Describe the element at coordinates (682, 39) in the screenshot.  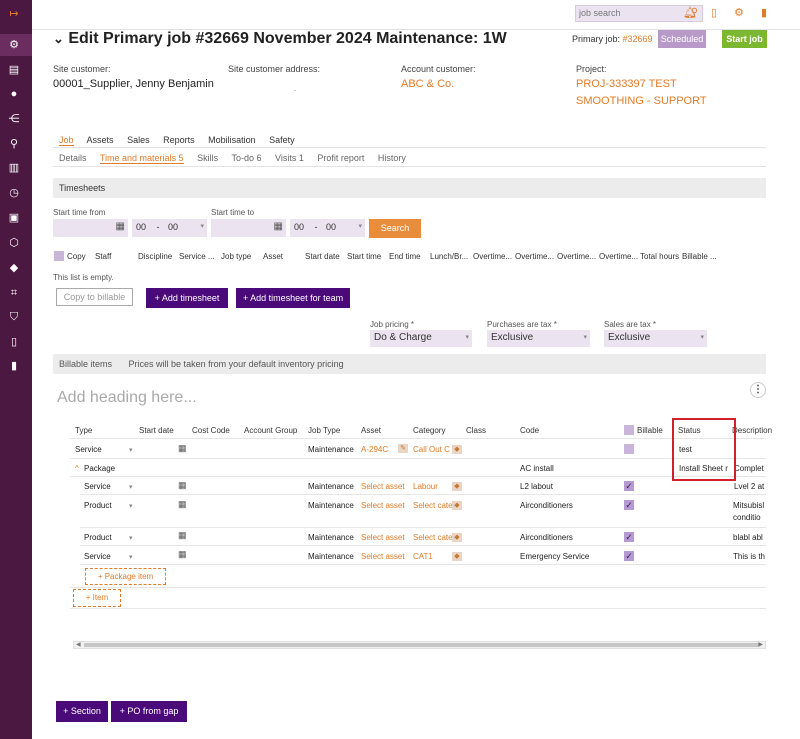
I see `scheduled-button: Scheduled` at that location.